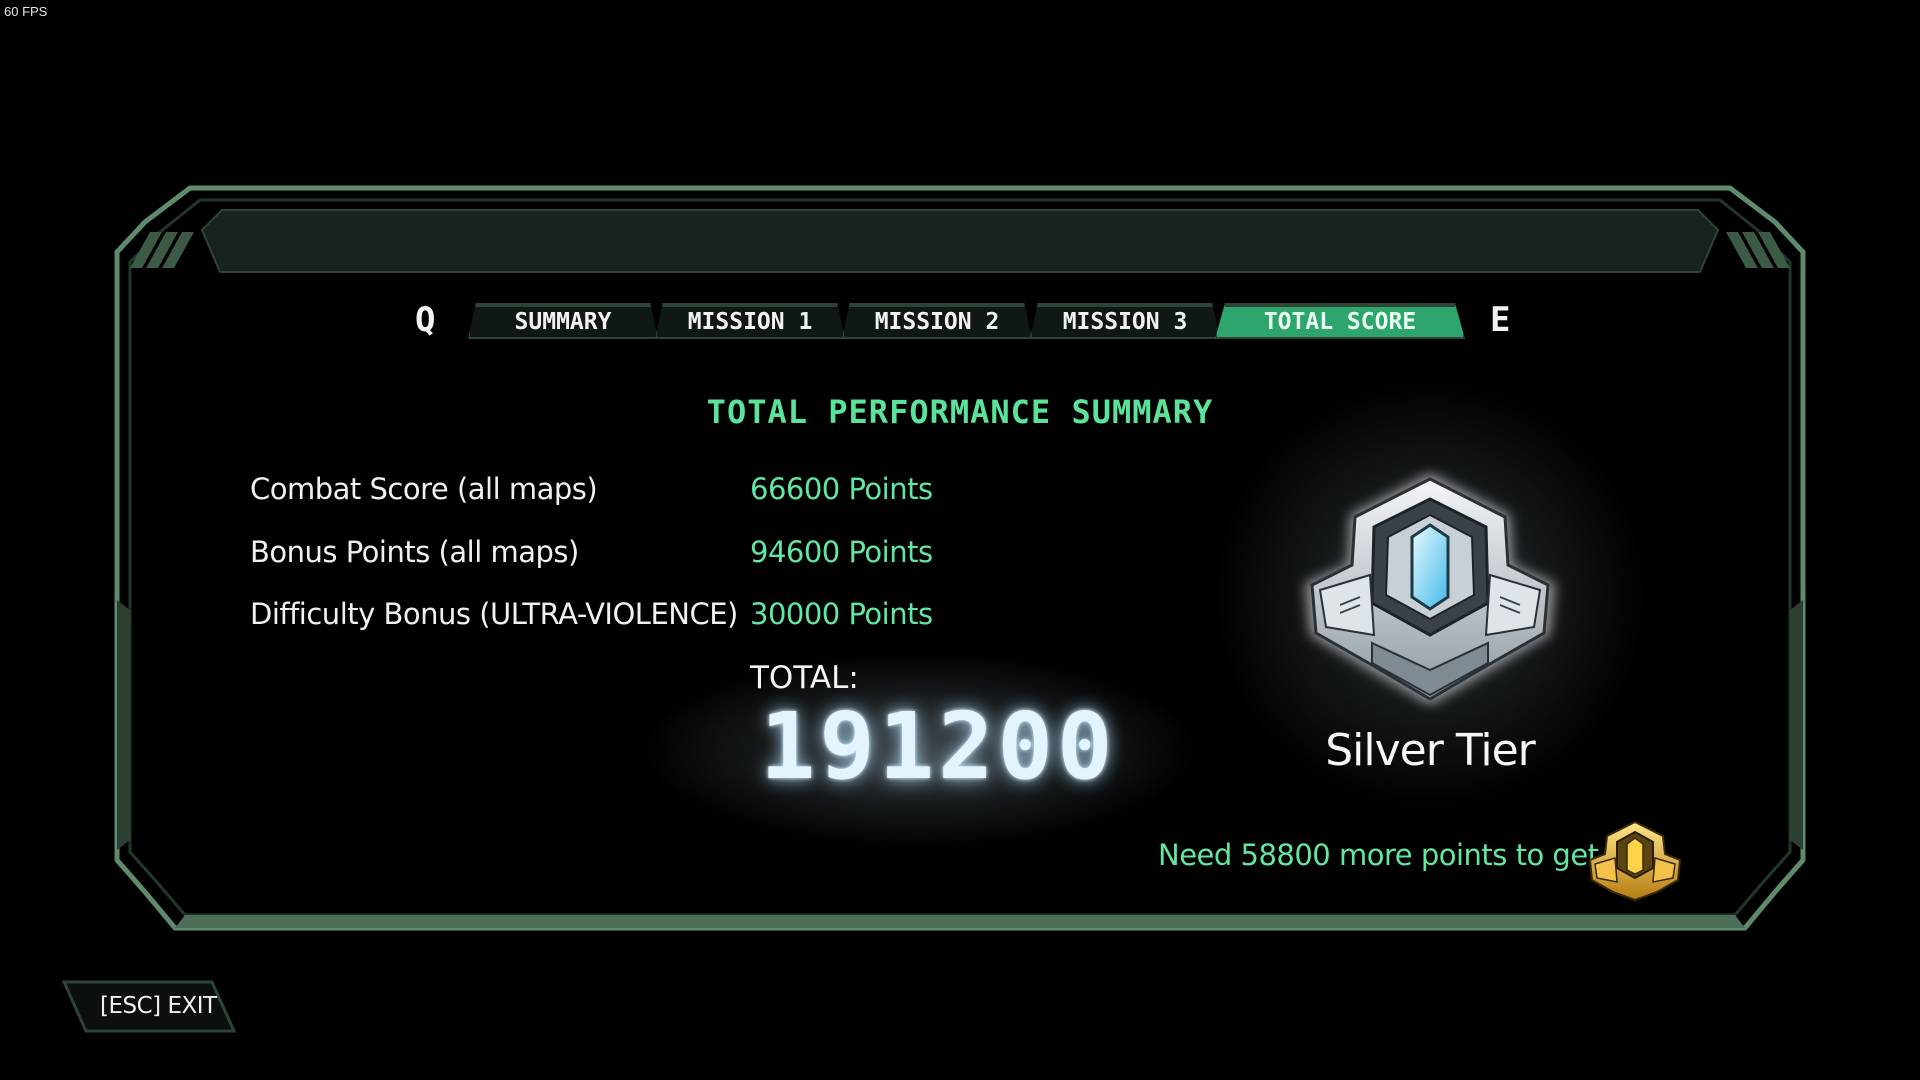 This screenshot has width=1920, height=1080. I want to click on total-label: TOTAL:, so click(804, 678).